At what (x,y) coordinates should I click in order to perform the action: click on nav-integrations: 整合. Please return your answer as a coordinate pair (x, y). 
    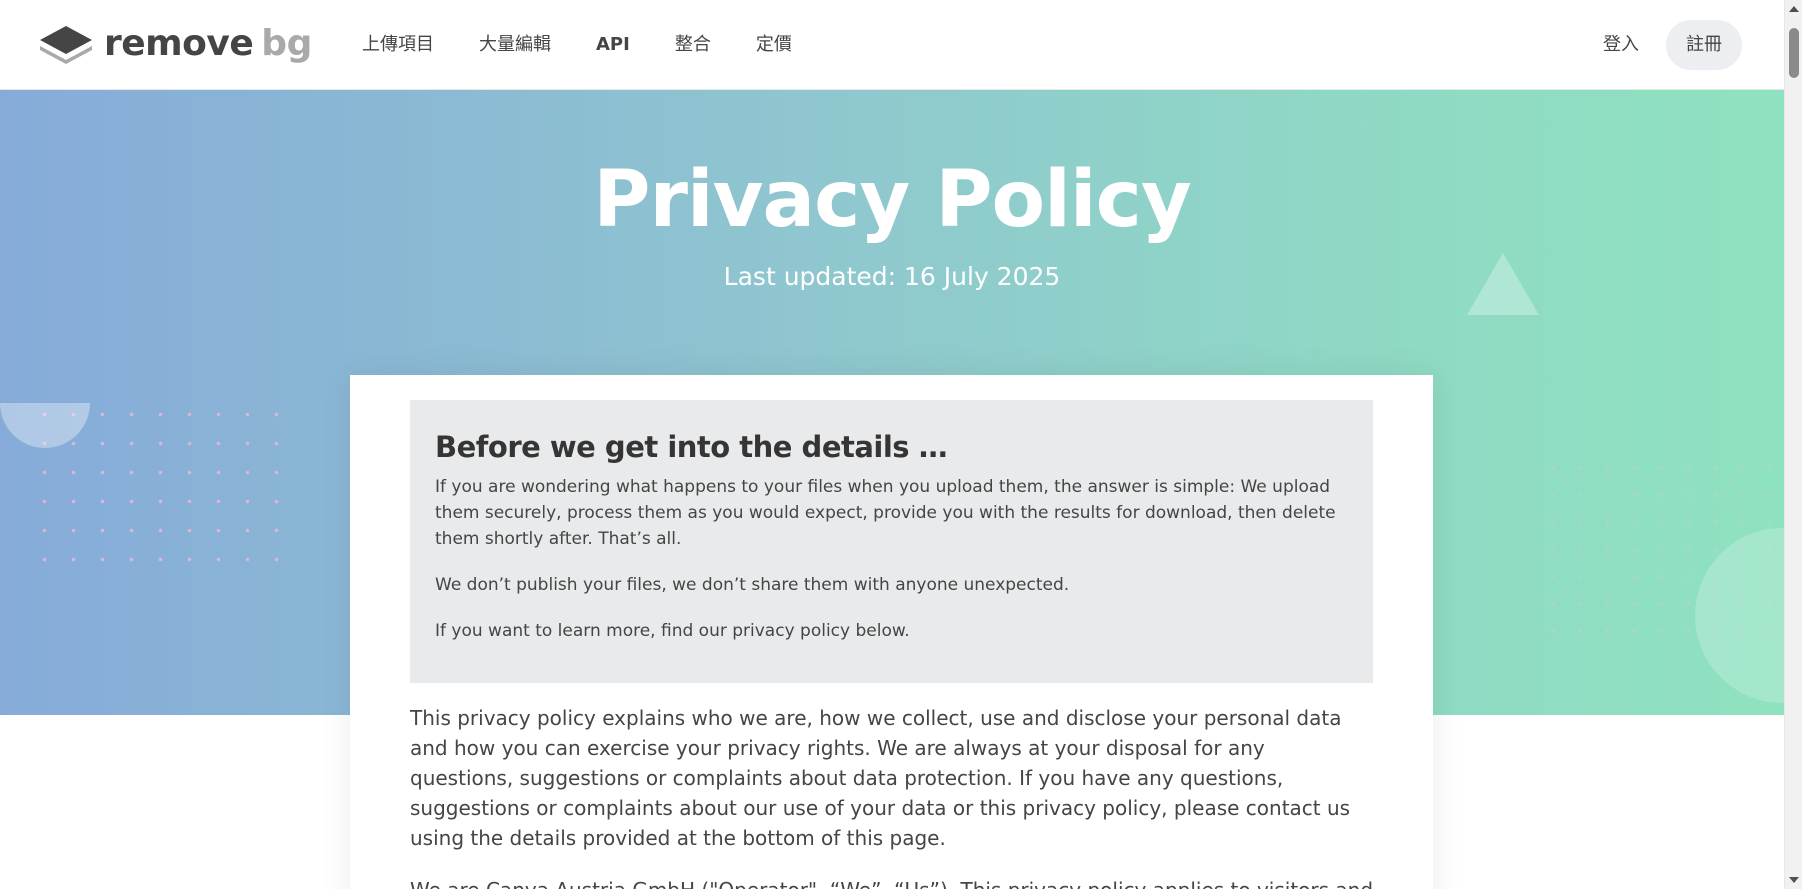
    Looking at the image, I should click on (693, 45).